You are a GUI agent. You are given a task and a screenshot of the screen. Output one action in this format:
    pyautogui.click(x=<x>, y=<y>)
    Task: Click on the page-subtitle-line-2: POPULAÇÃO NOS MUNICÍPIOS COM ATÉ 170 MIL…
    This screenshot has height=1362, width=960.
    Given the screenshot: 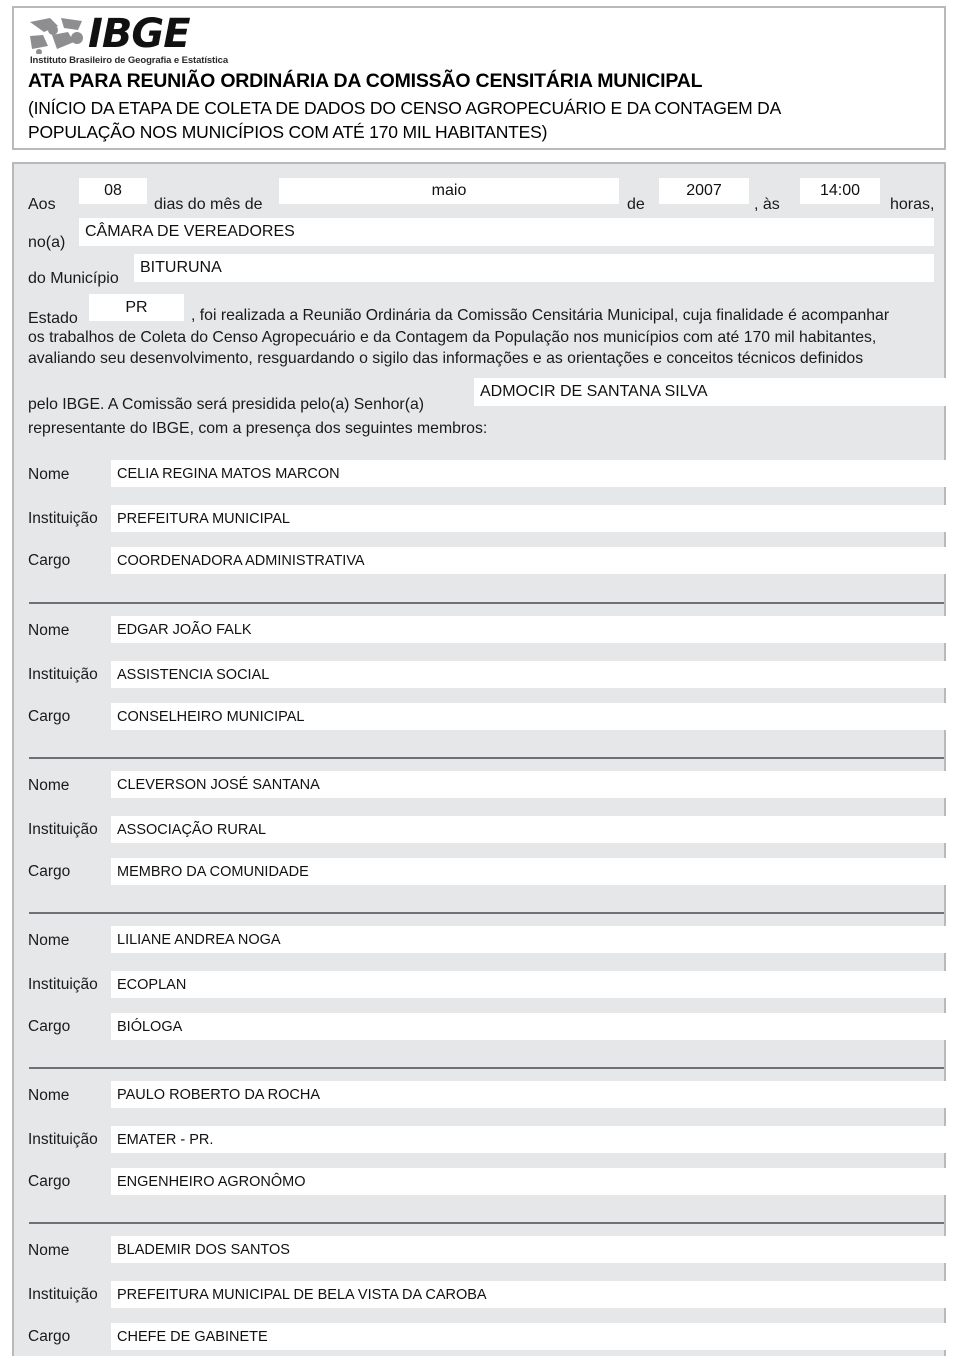 What is the action you would take?
    pyautogui.click(x=288, y=132)
    